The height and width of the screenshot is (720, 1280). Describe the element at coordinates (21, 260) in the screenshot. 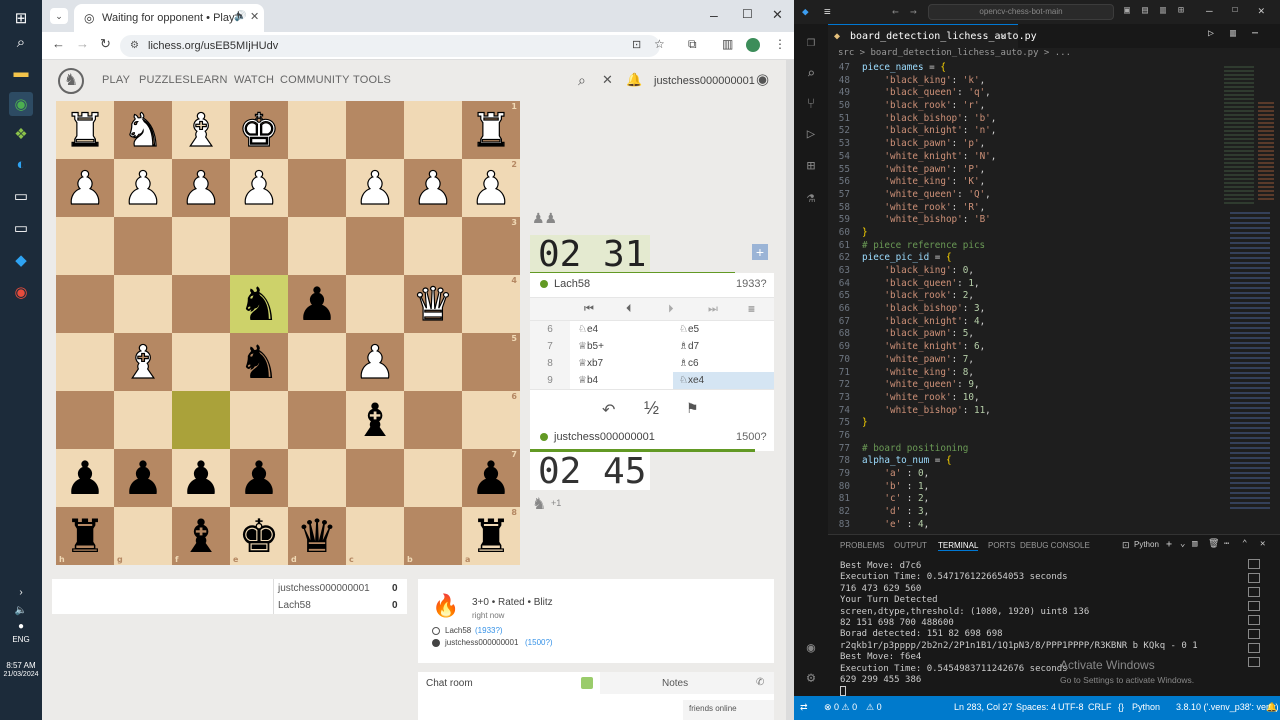

I see `vscode-icon: ◆` at that location.